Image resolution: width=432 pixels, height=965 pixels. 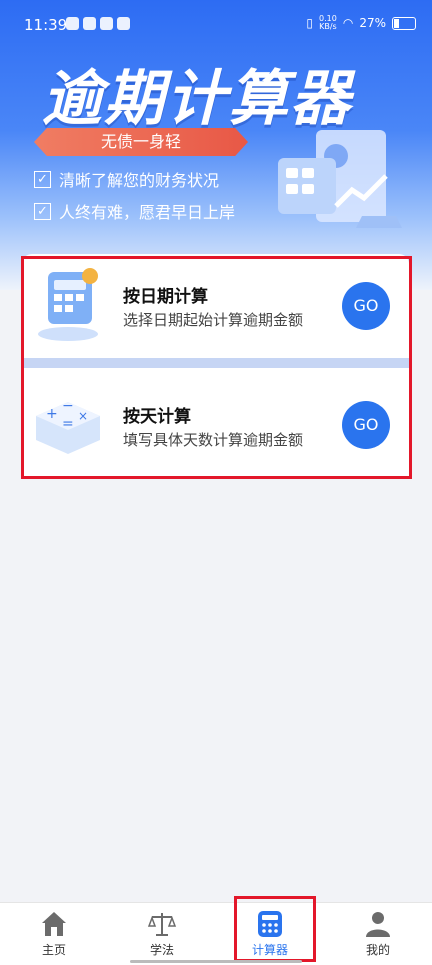 What do you see at coordinates (141, 142) in the screenshot?
I see `slogan-ribbon: 无债一身轻` at bounding box center [141, 142].